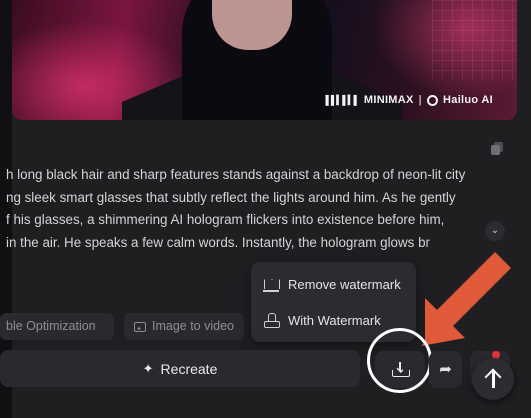  What do you see at coordinates (344, 284) in the screenshot?
I see `remove-watermark-label: Remove watermark` at bounding box center [344, 284].